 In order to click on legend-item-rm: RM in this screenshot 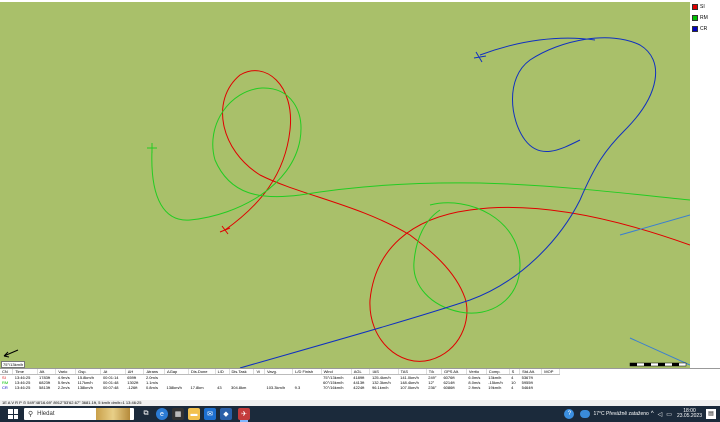, I will do `click(706, 17)`.